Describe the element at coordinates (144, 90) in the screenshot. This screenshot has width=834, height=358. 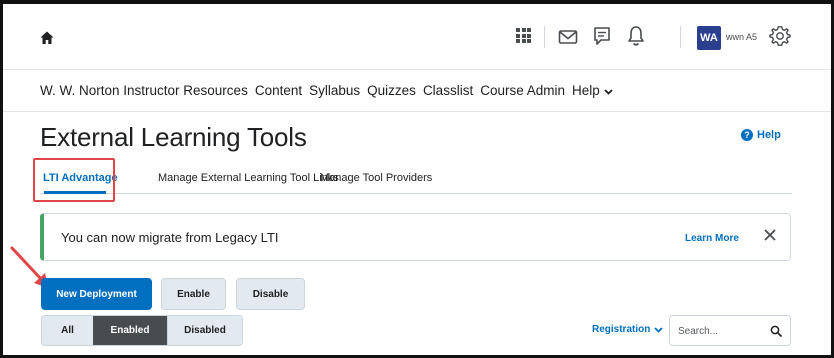
I see `nav-item-instructor-resources: W. W. Norton Instructor Resources` at that location.